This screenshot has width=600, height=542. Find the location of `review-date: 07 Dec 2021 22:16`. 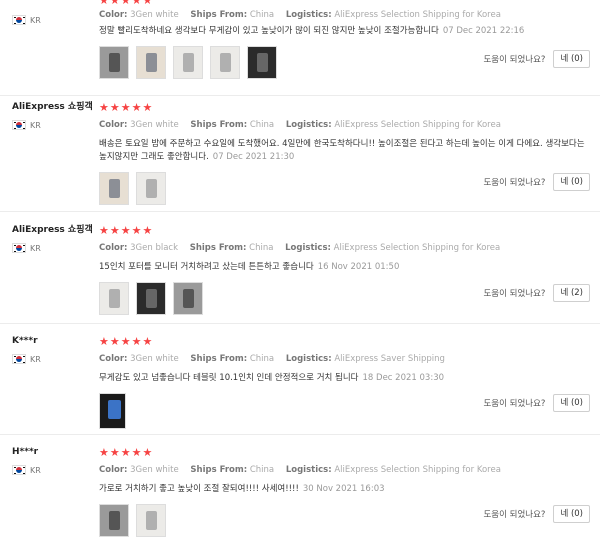

review-date: 07 Dec 2021 22:16 is located at coordinates (483, 31).